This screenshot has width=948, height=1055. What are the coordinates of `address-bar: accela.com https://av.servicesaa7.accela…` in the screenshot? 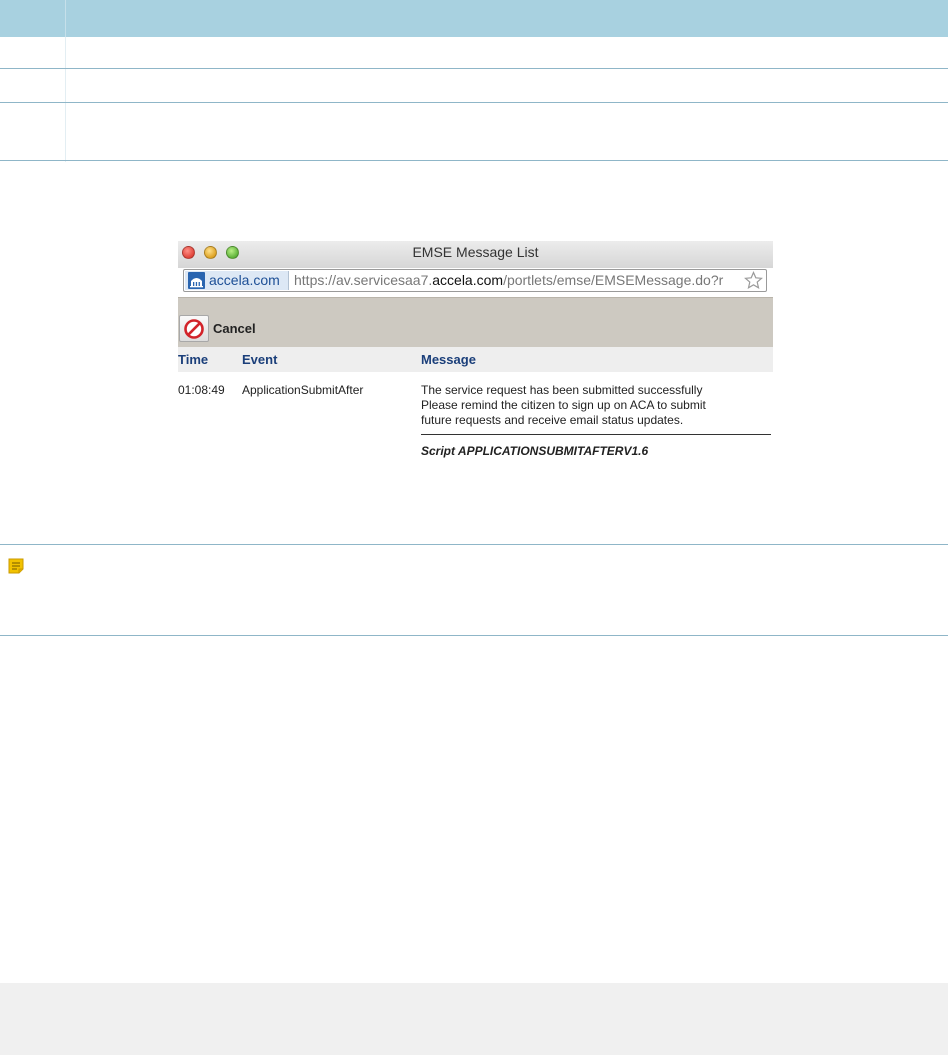 It's located at (475, 280).